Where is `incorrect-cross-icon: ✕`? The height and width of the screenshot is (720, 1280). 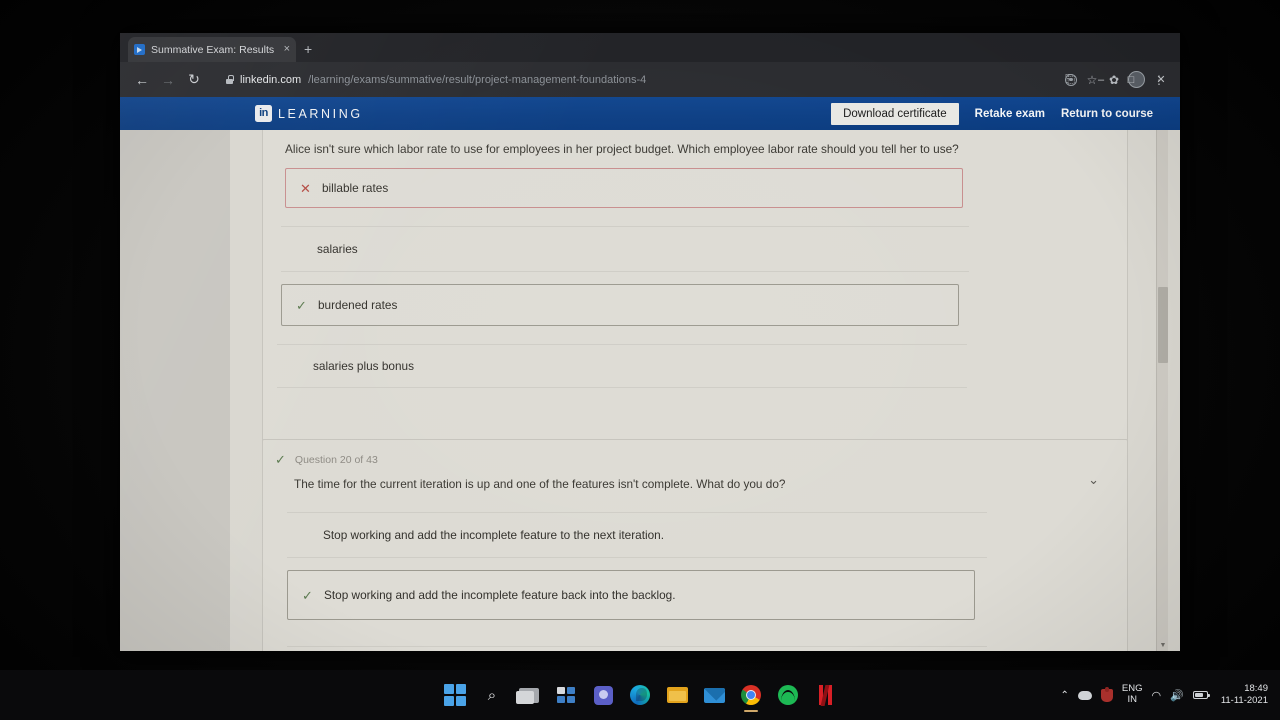 incorrect-cross-icon: ✕ is located at coordinates (305, 188).